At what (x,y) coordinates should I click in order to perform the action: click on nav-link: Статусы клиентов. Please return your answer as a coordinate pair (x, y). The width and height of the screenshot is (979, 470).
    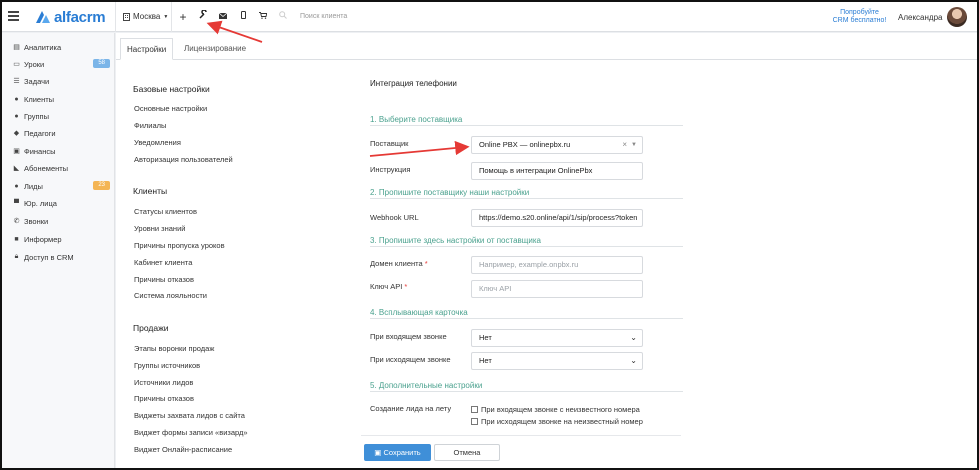
    Looking at the image, I should click on (165, 211).